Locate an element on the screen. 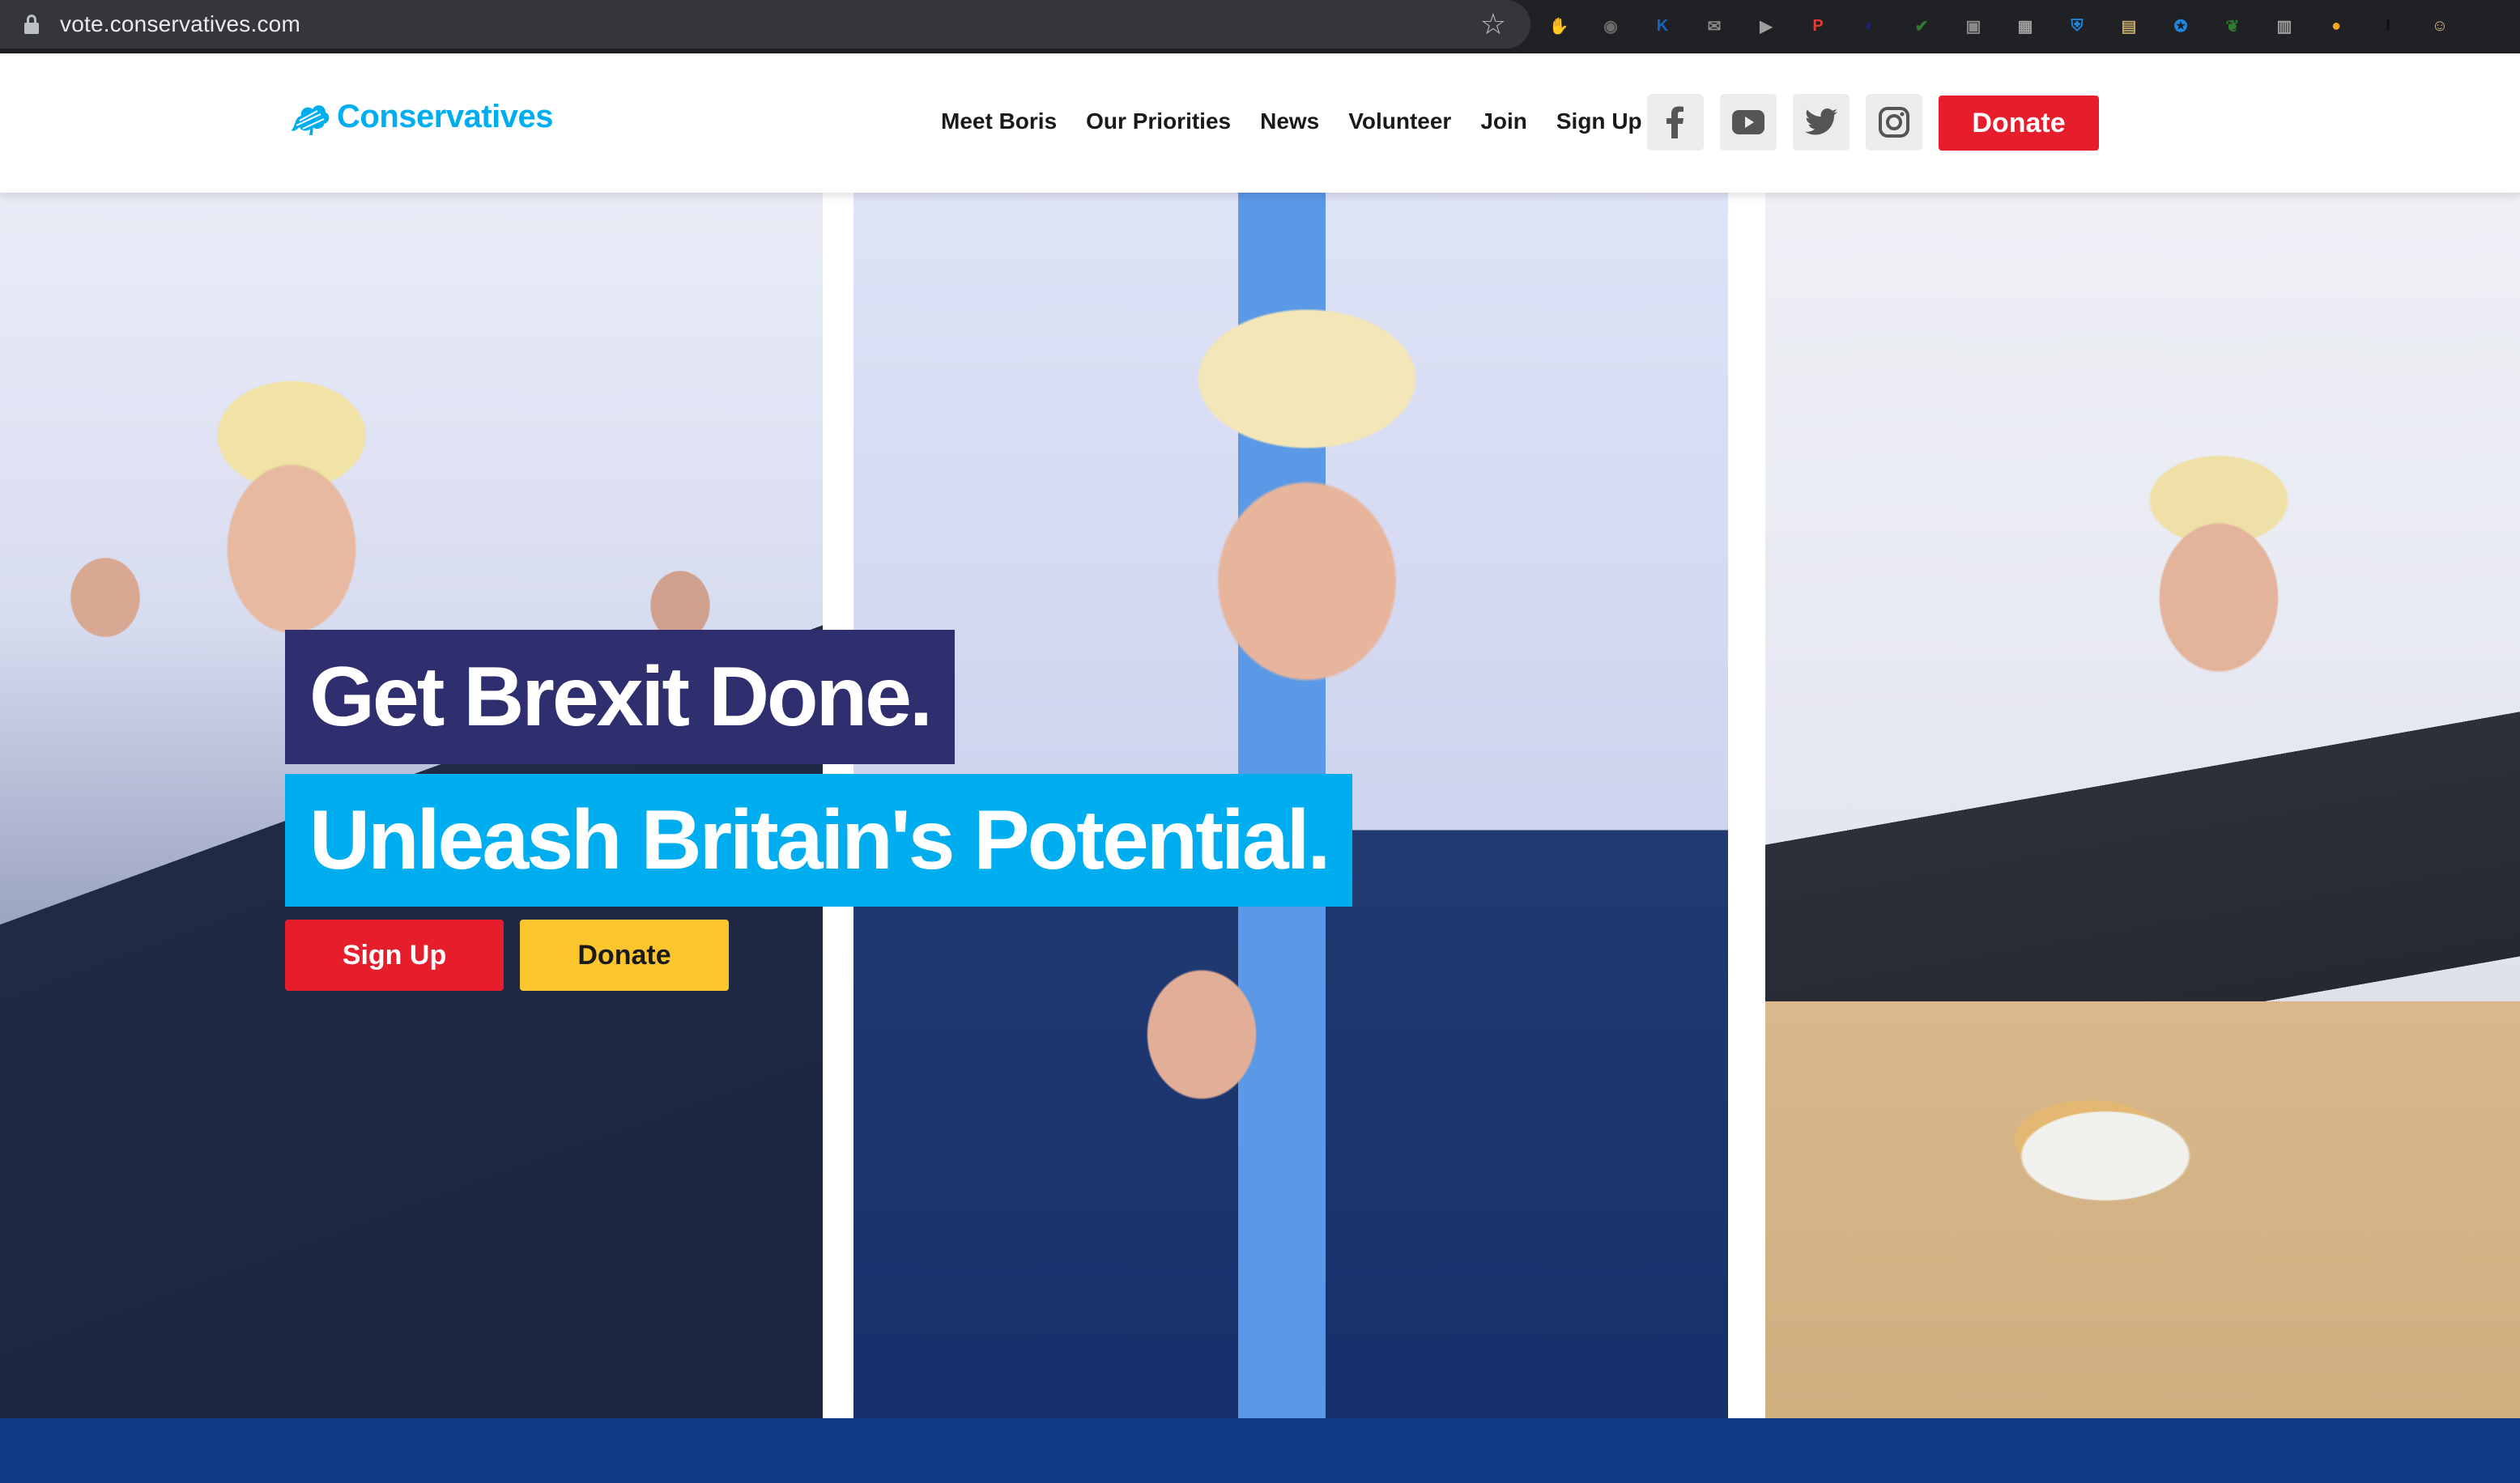 This screenshot has width=2520, height=1483. extensions-bar: ✋ ◉ K ✉ ▶ P ◐ ✔ ▣ ▦ ⛨ ▤ ✪ ❦ ▥ ● I ☺ is located at coordinates (2012, 26).